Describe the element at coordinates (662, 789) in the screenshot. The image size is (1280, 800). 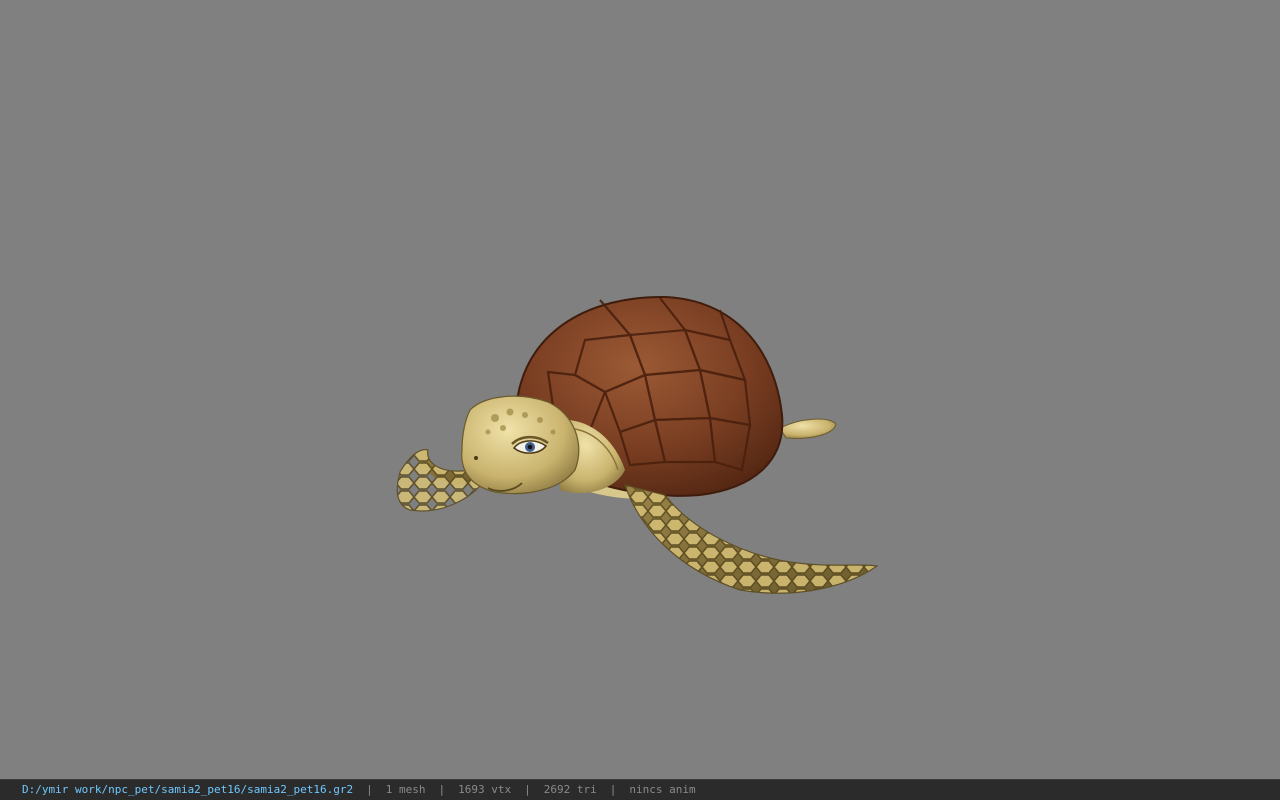
I see `animation-status: nincs anim` at that location.